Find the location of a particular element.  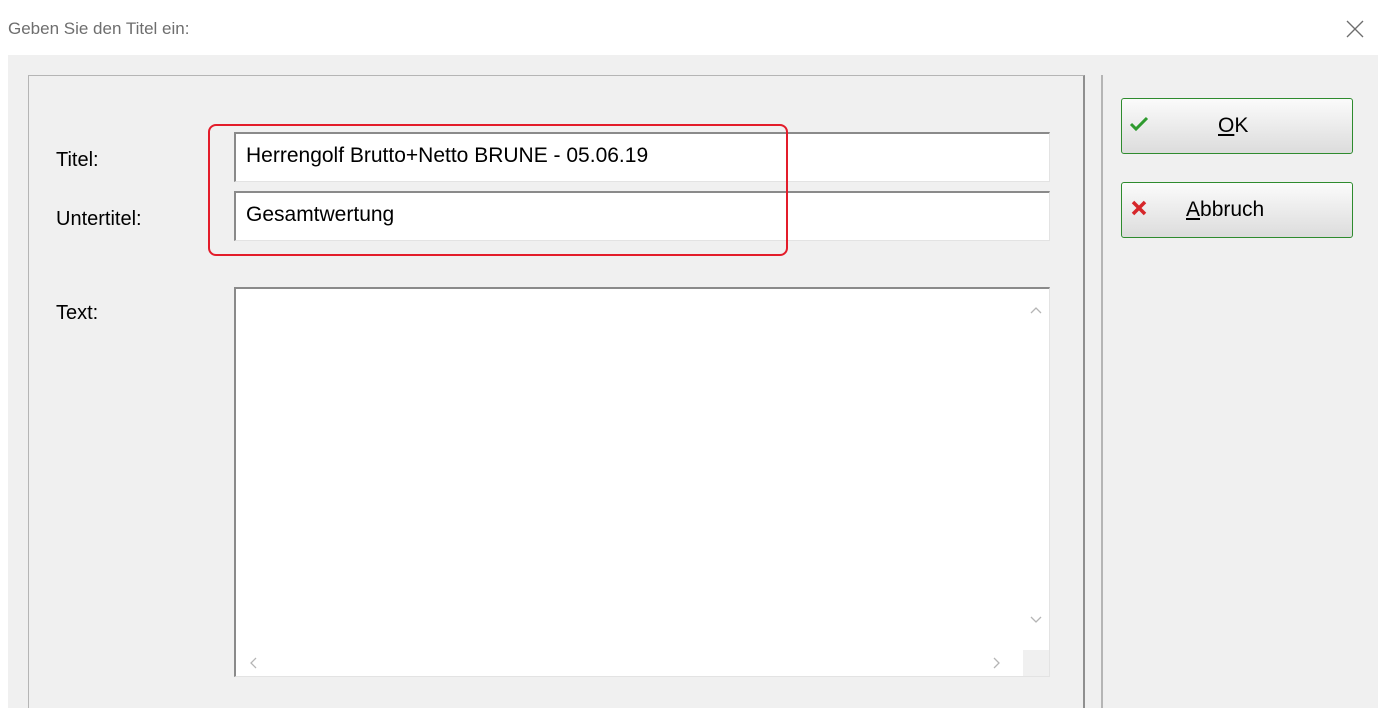

close-icon is located at coordinates (1355, 29).